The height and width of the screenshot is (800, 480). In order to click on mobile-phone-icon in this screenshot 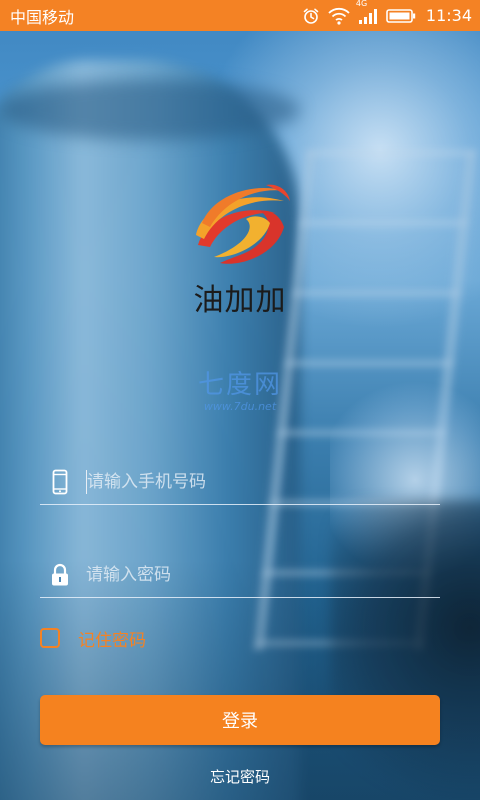, I will do `click(60, 482)`.